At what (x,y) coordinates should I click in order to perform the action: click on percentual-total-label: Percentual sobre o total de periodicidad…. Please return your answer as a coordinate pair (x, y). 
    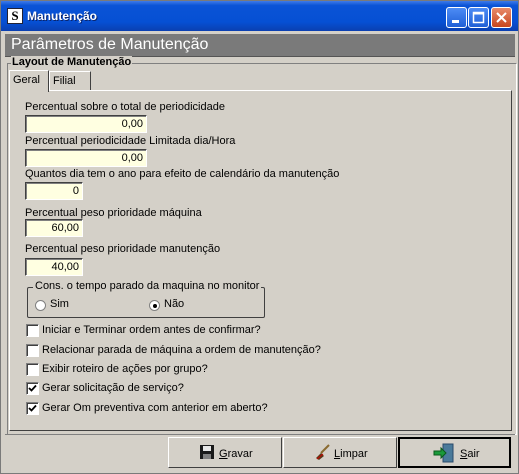
    Looking at the image, I should click on (125, 107).